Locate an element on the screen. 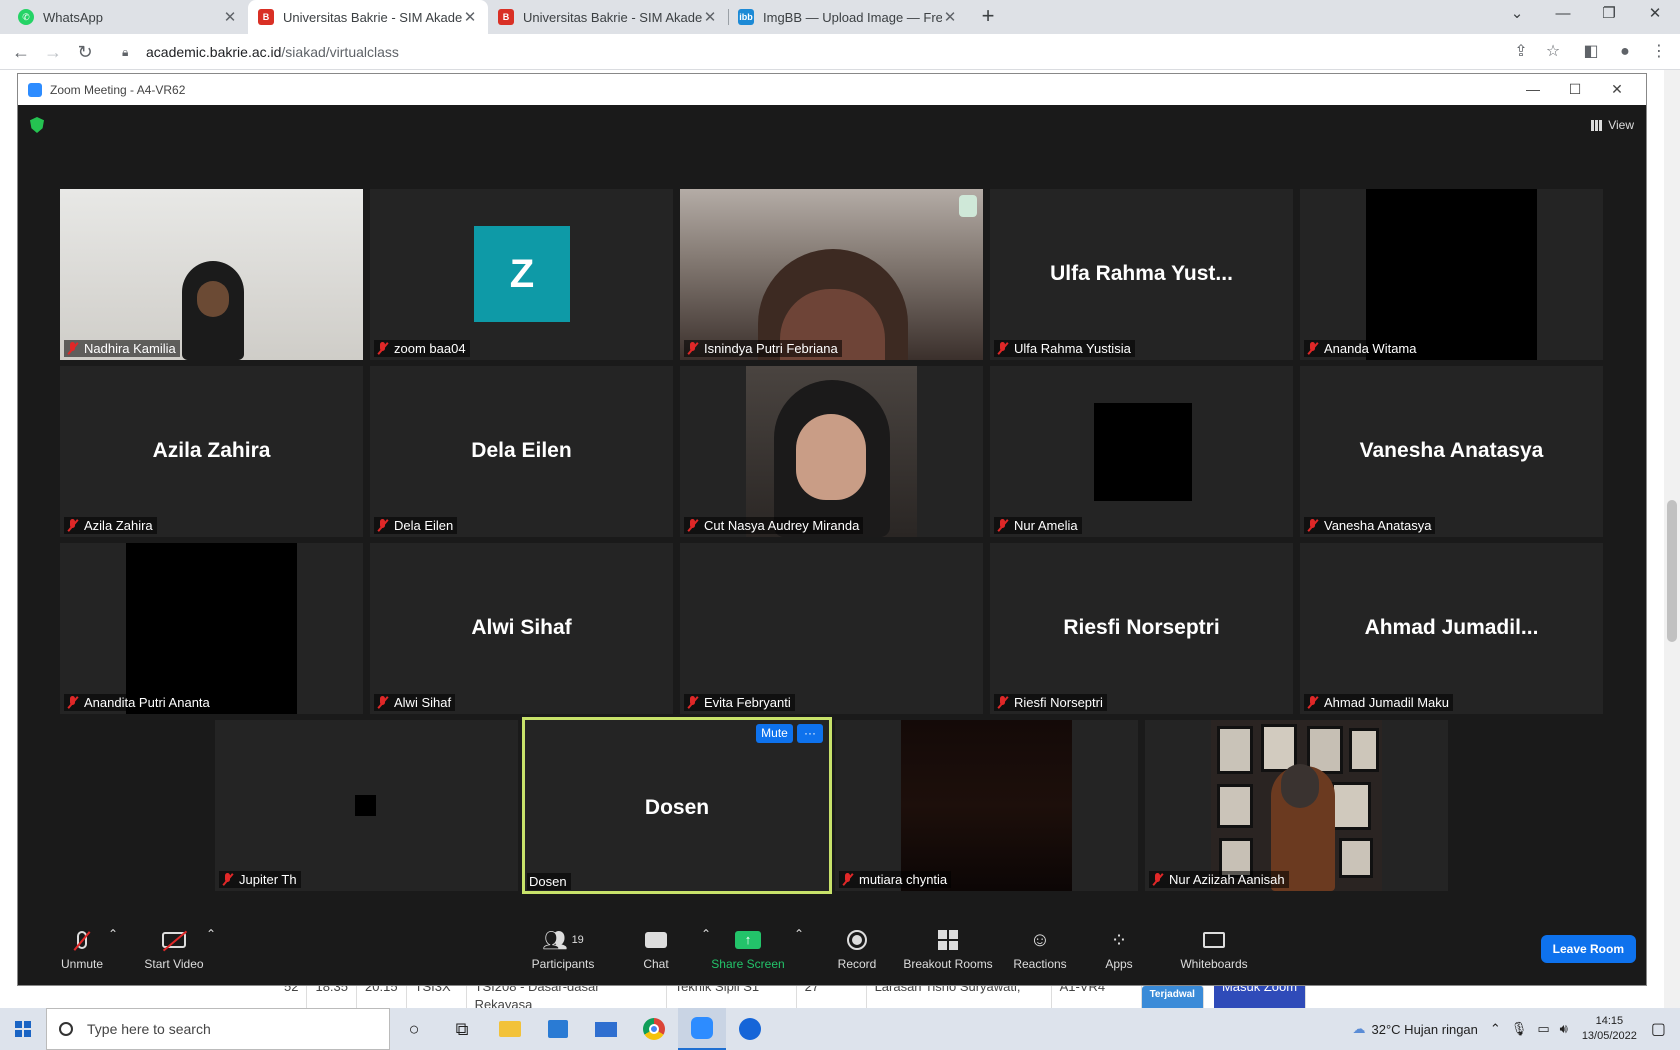  participant-label: Dela Eilen is located at coordinates (416, 525).